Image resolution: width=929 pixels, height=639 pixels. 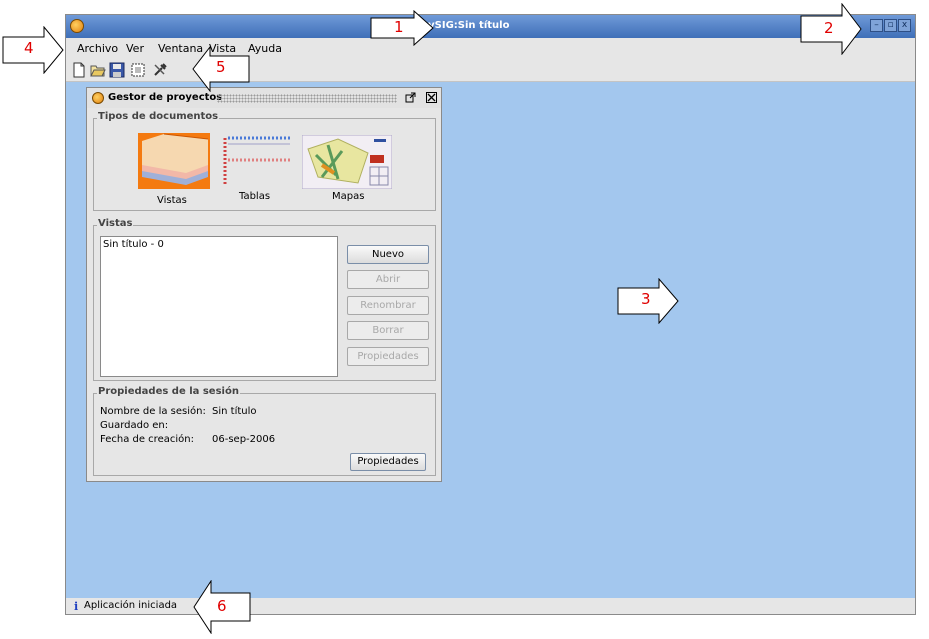 I want to click on callout-number-3: 3, so click(x=646, y=299).